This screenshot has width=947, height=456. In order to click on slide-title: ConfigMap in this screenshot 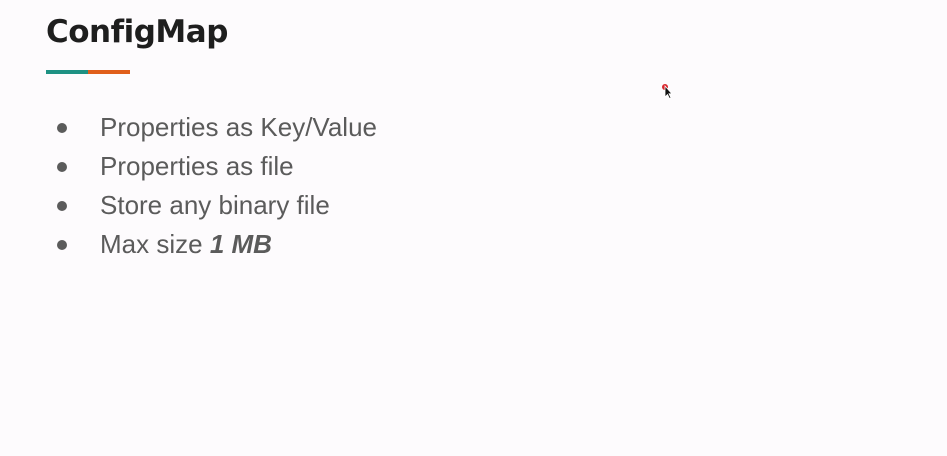, I will do `click(137, 32)`.